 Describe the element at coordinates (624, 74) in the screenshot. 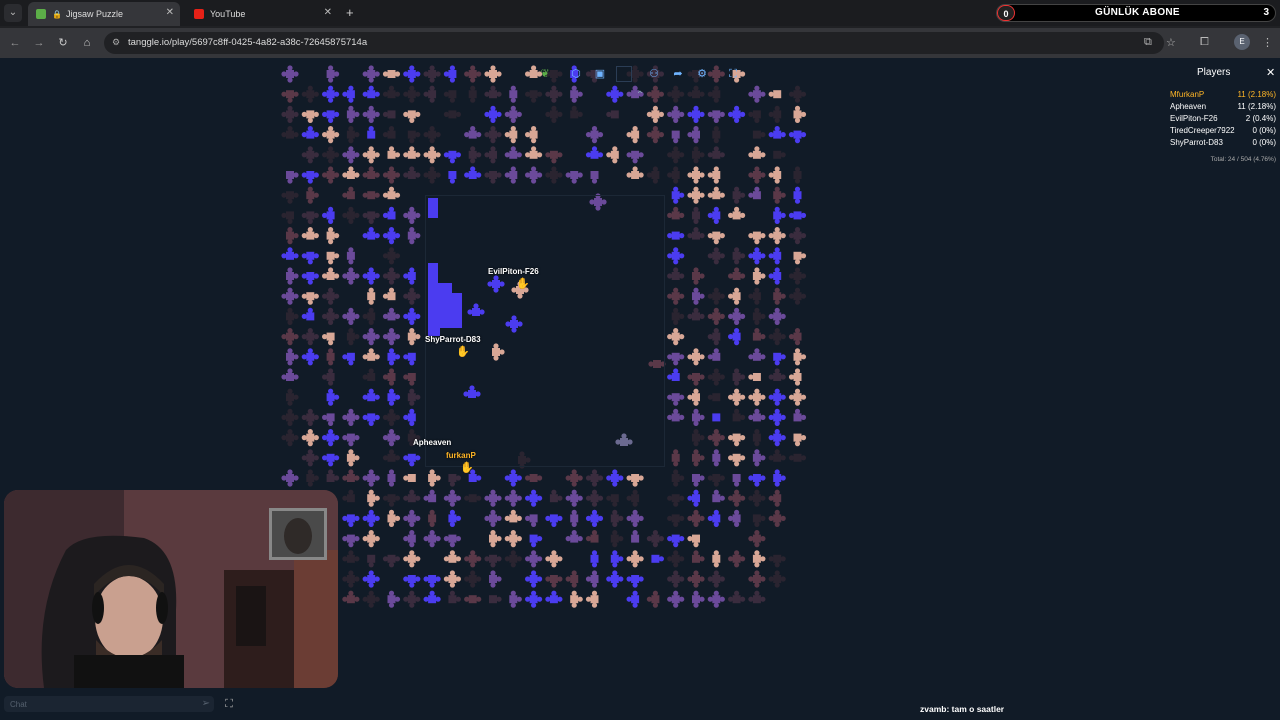

I see `ghost-toggle-icon` at that location.